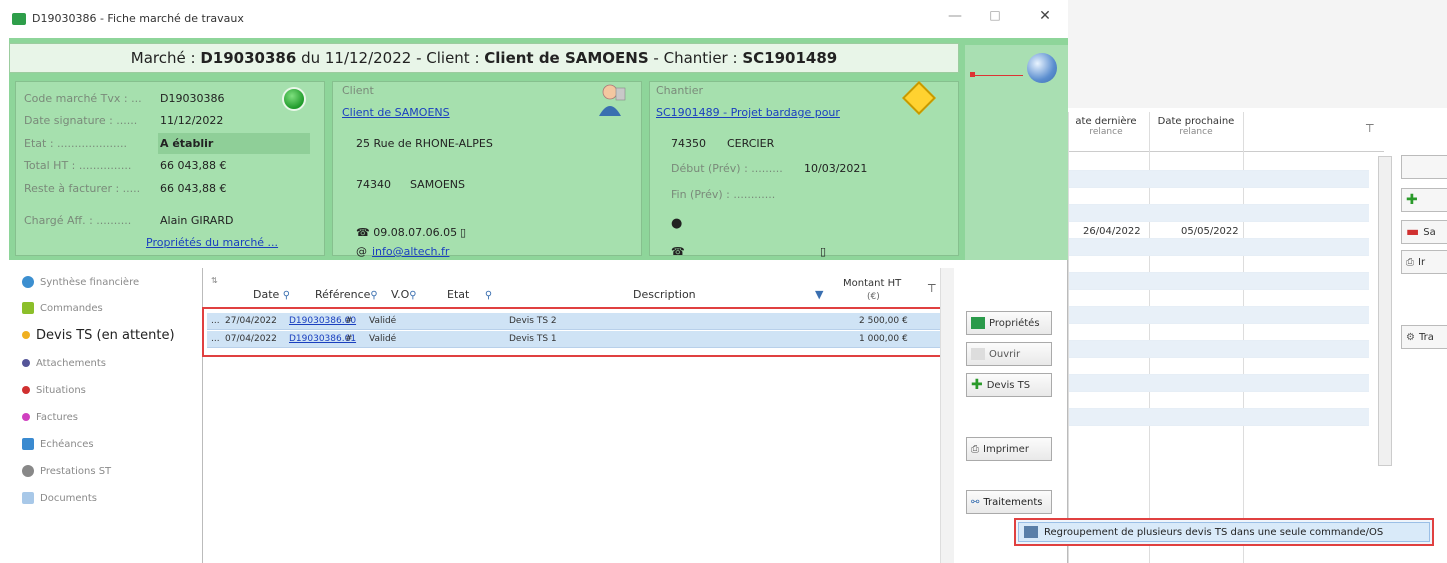 The width and height of the screenshot is (1447, 563). Describe the element at coordinates (410, 251) in the screenshot. I see `client-email-link: info@altech.fr` at that location.